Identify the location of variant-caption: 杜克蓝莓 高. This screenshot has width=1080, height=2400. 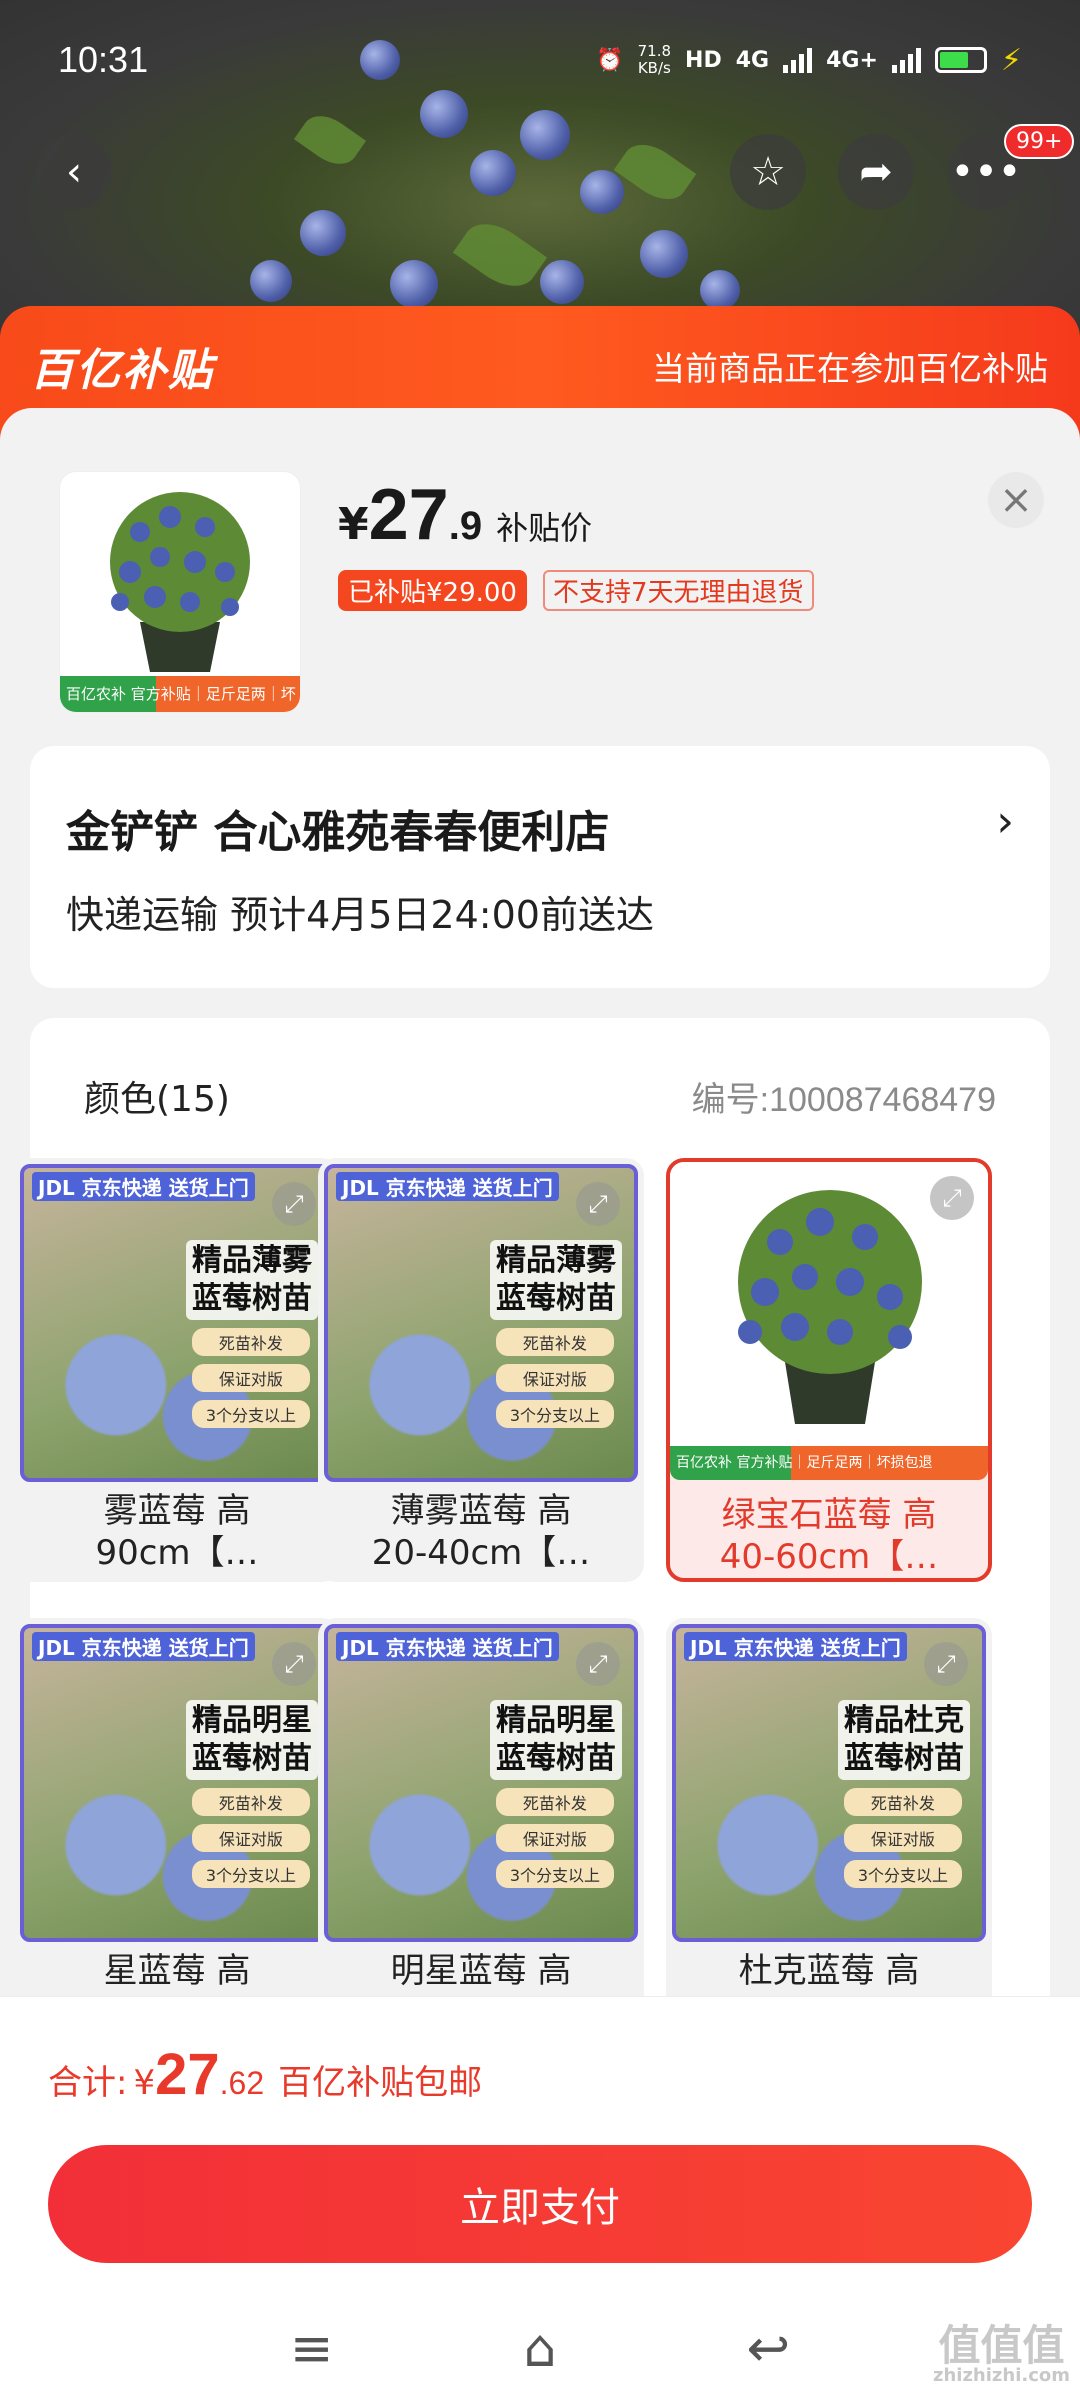
(829, 1971).